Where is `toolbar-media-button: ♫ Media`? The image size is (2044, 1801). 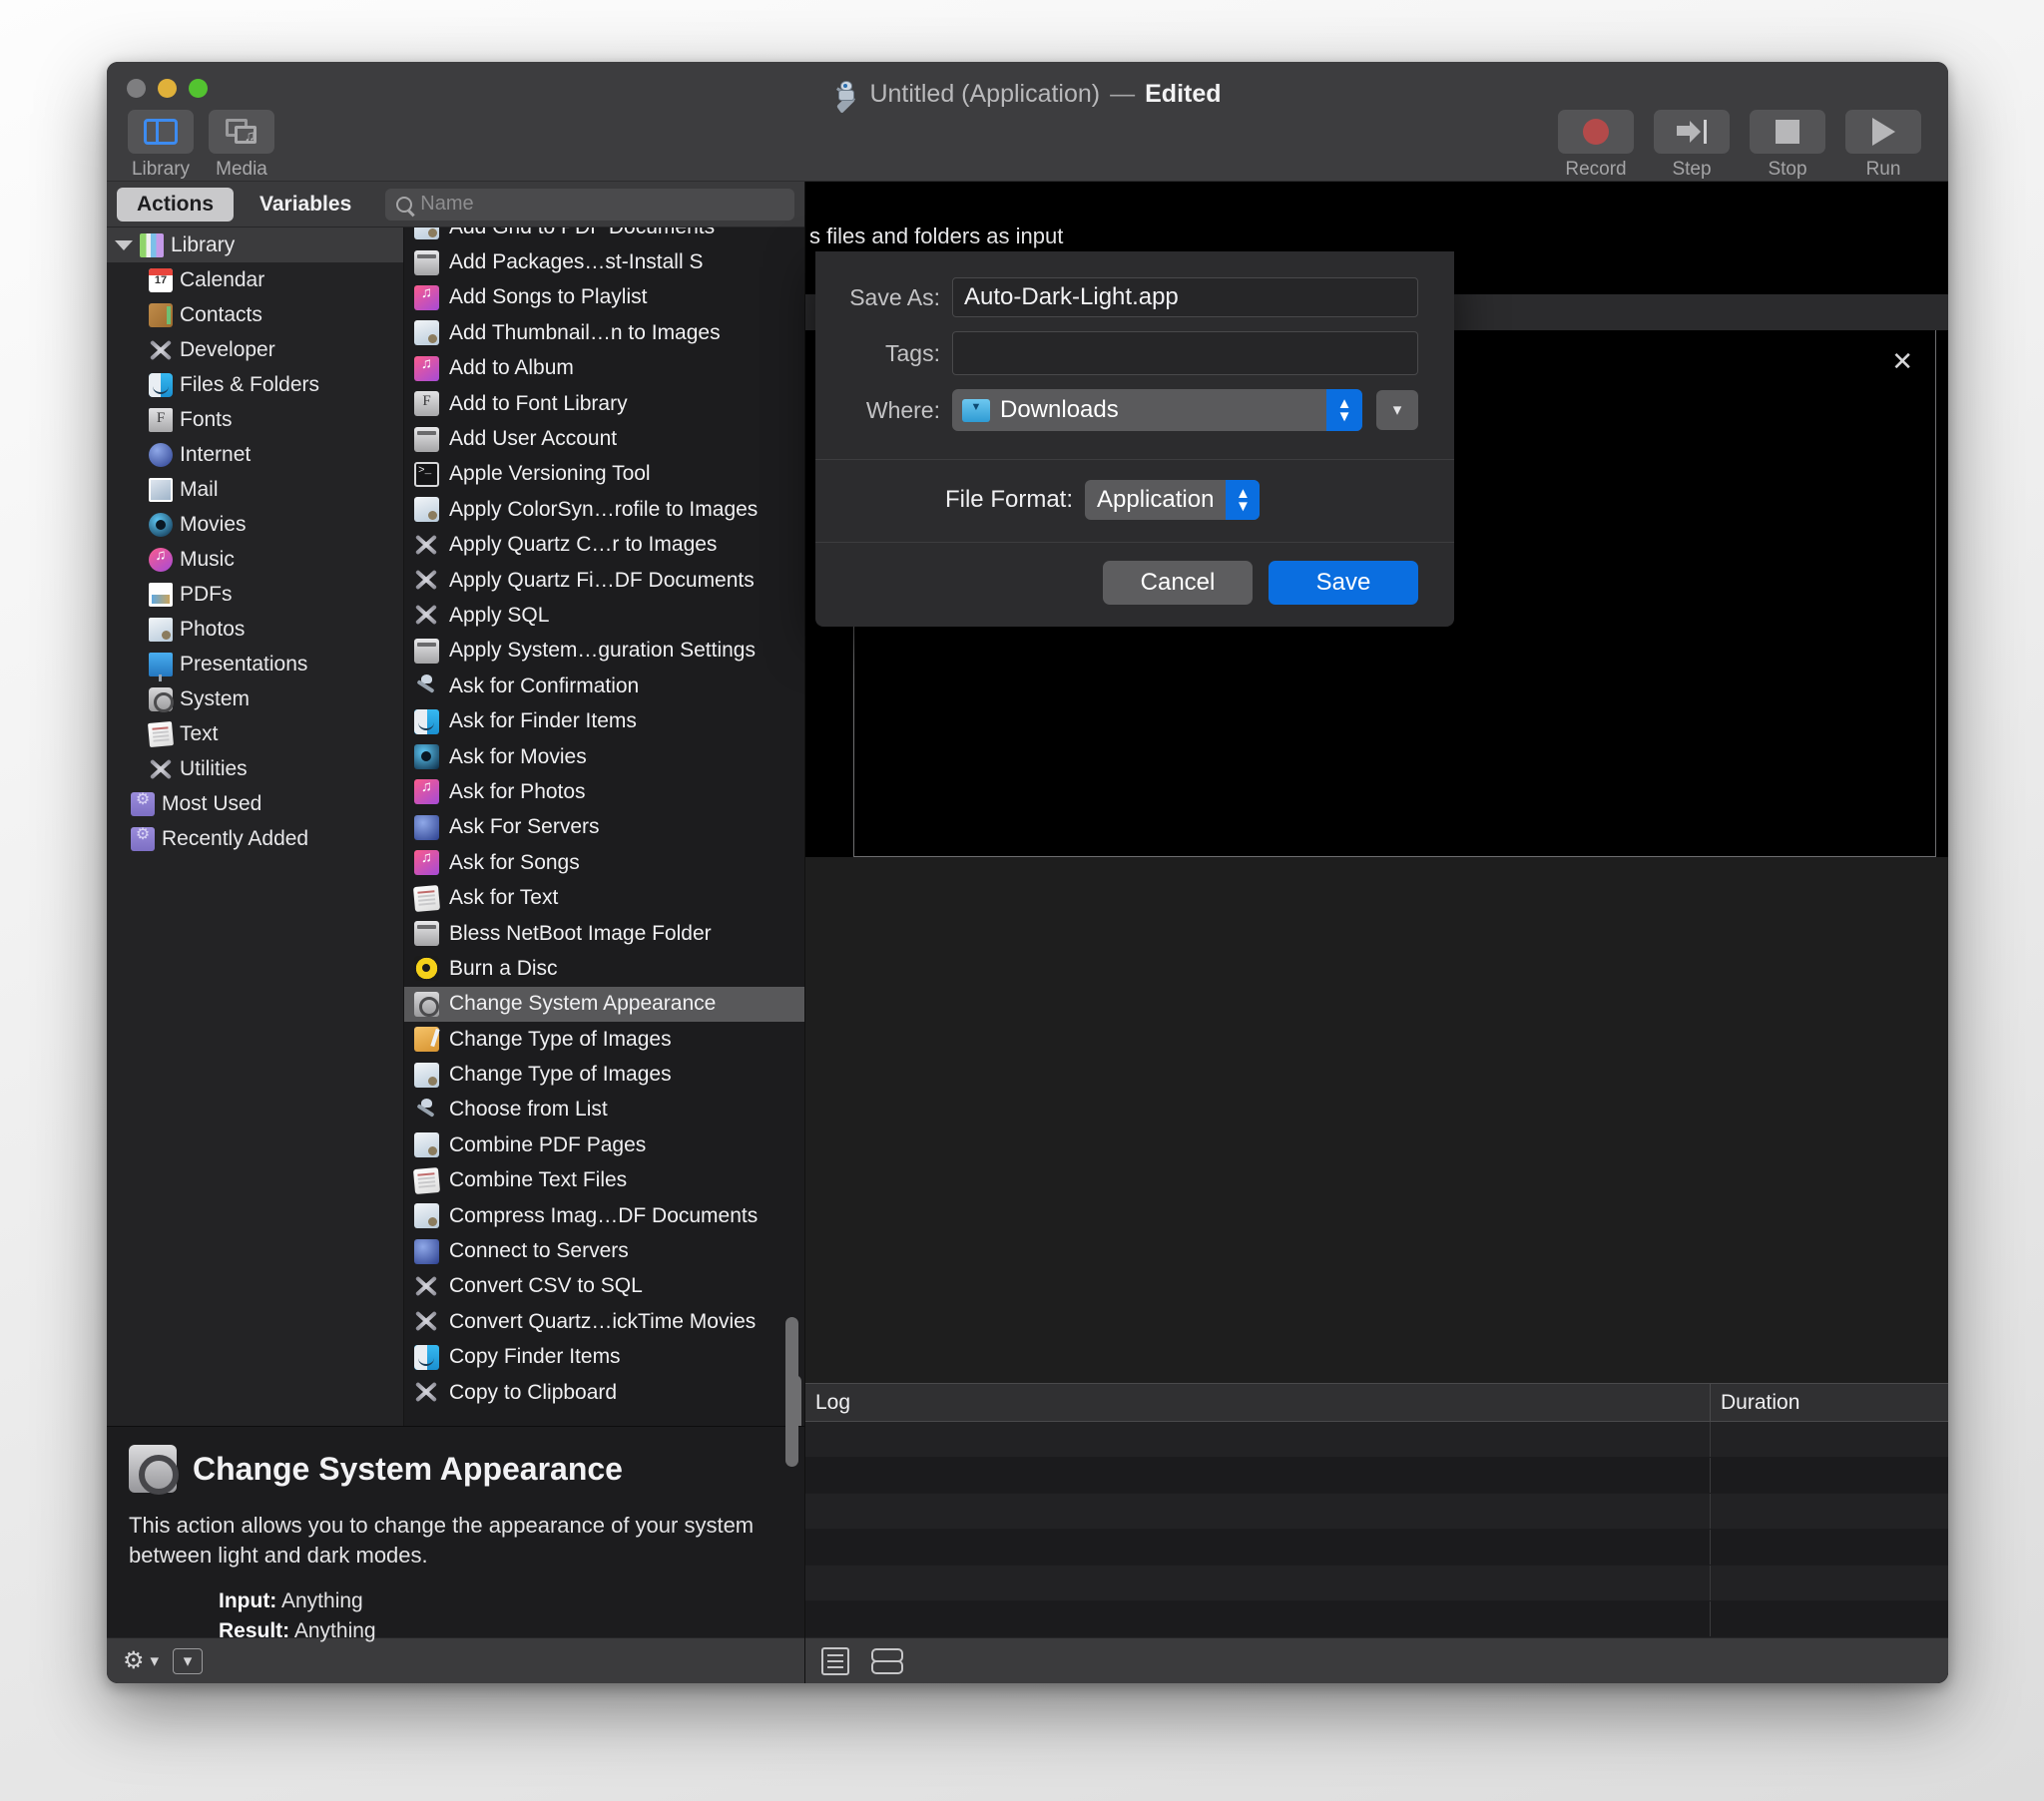 toolbar-media-button: ♫ Media is located at coordinates (241, 145).